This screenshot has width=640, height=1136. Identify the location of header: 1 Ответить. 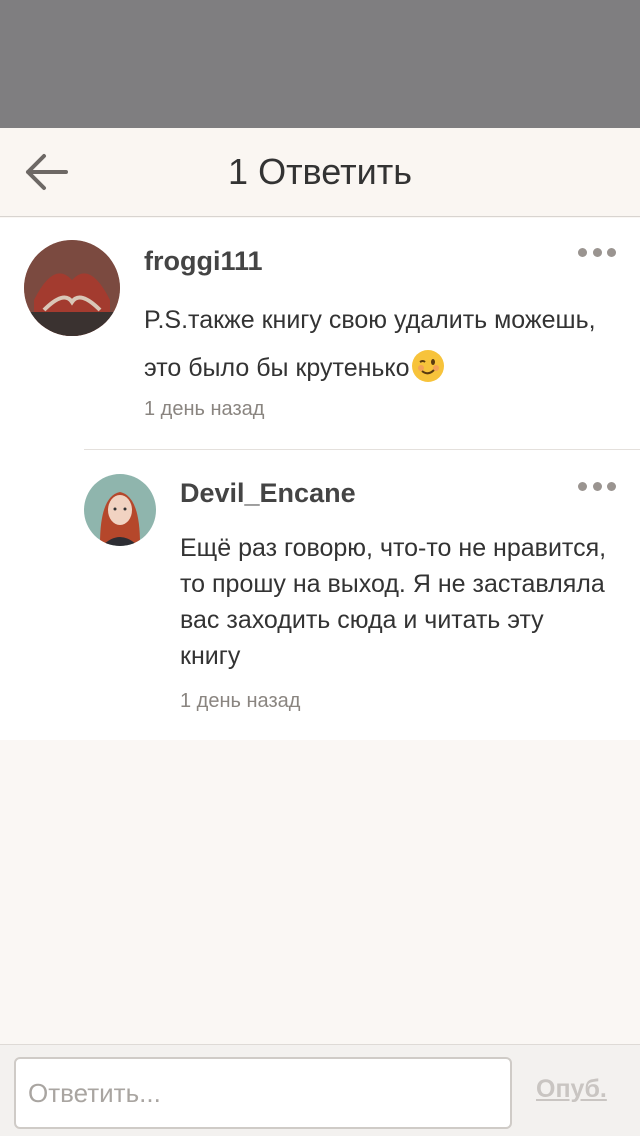
(320, 172).